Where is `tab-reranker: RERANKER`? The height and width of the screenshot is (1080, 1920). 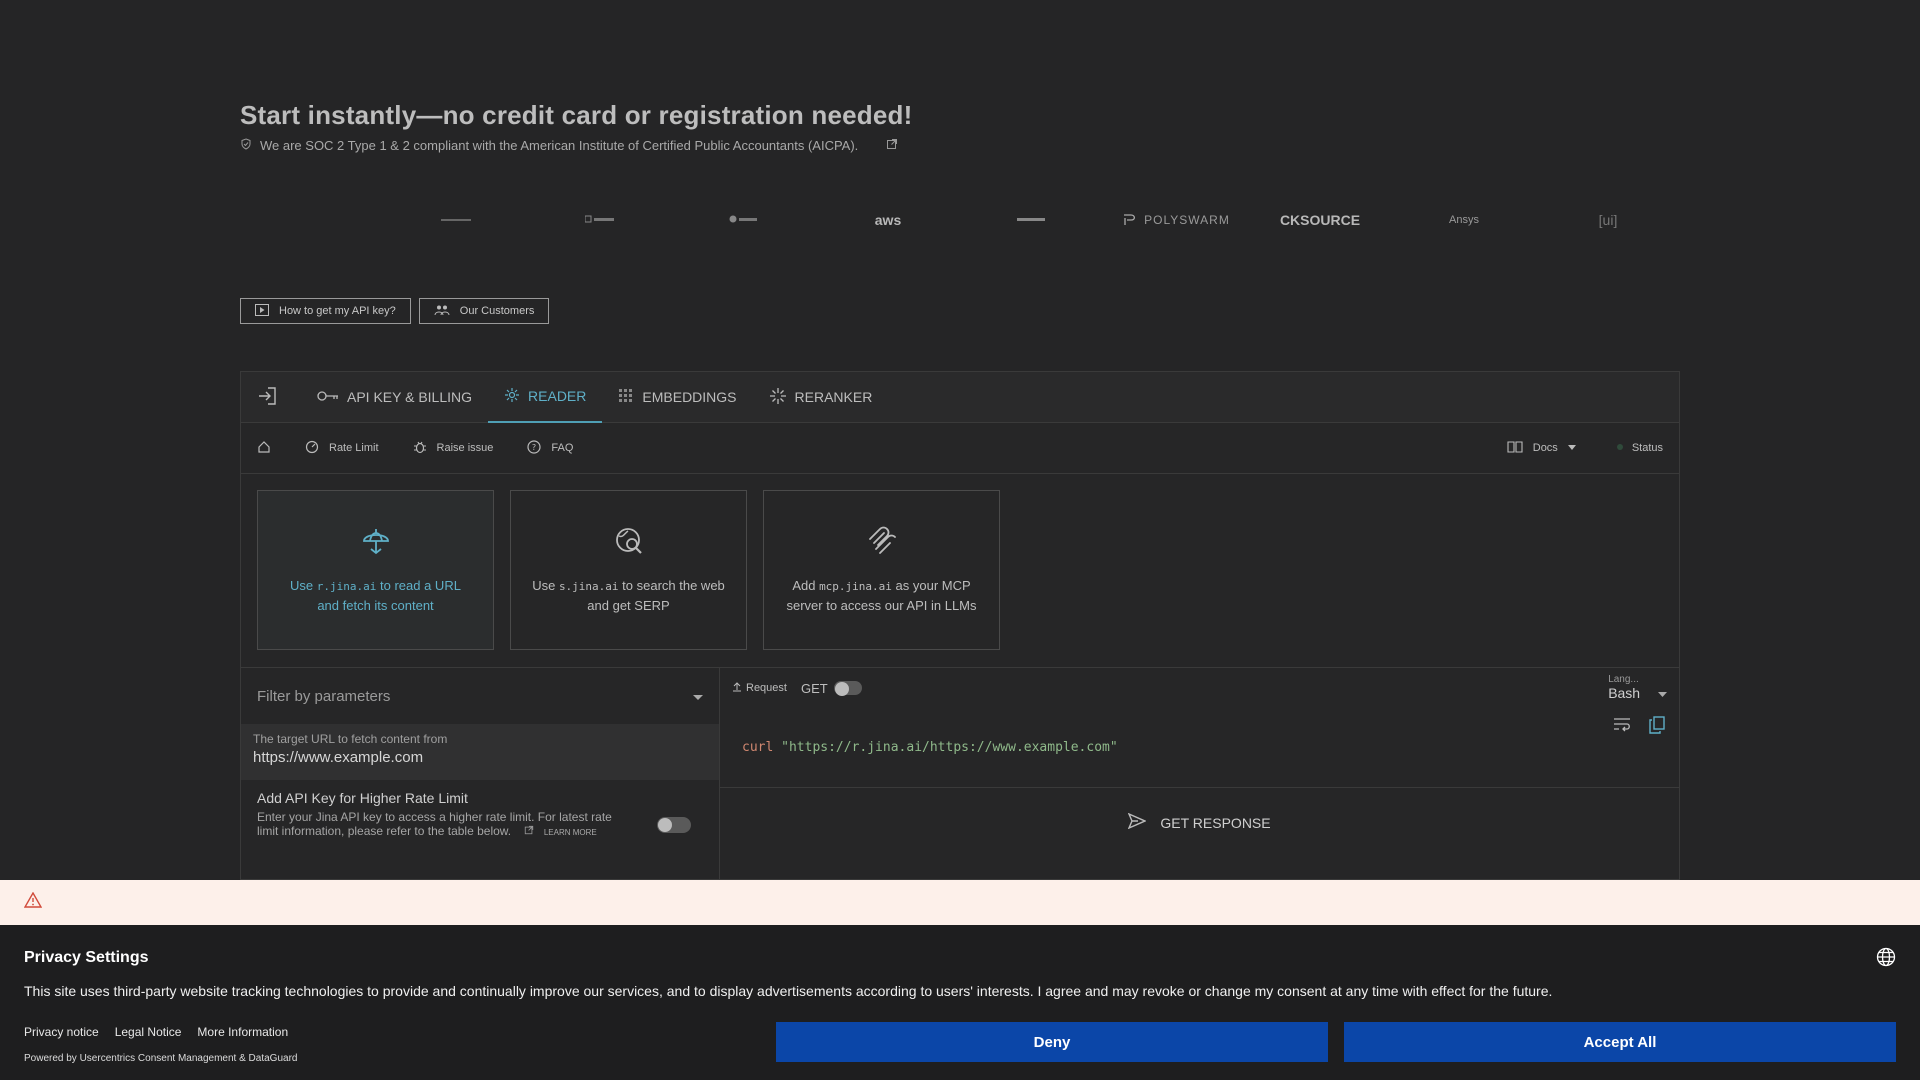
tab-reranker: RERANKER is located at coordinates (821, 397).